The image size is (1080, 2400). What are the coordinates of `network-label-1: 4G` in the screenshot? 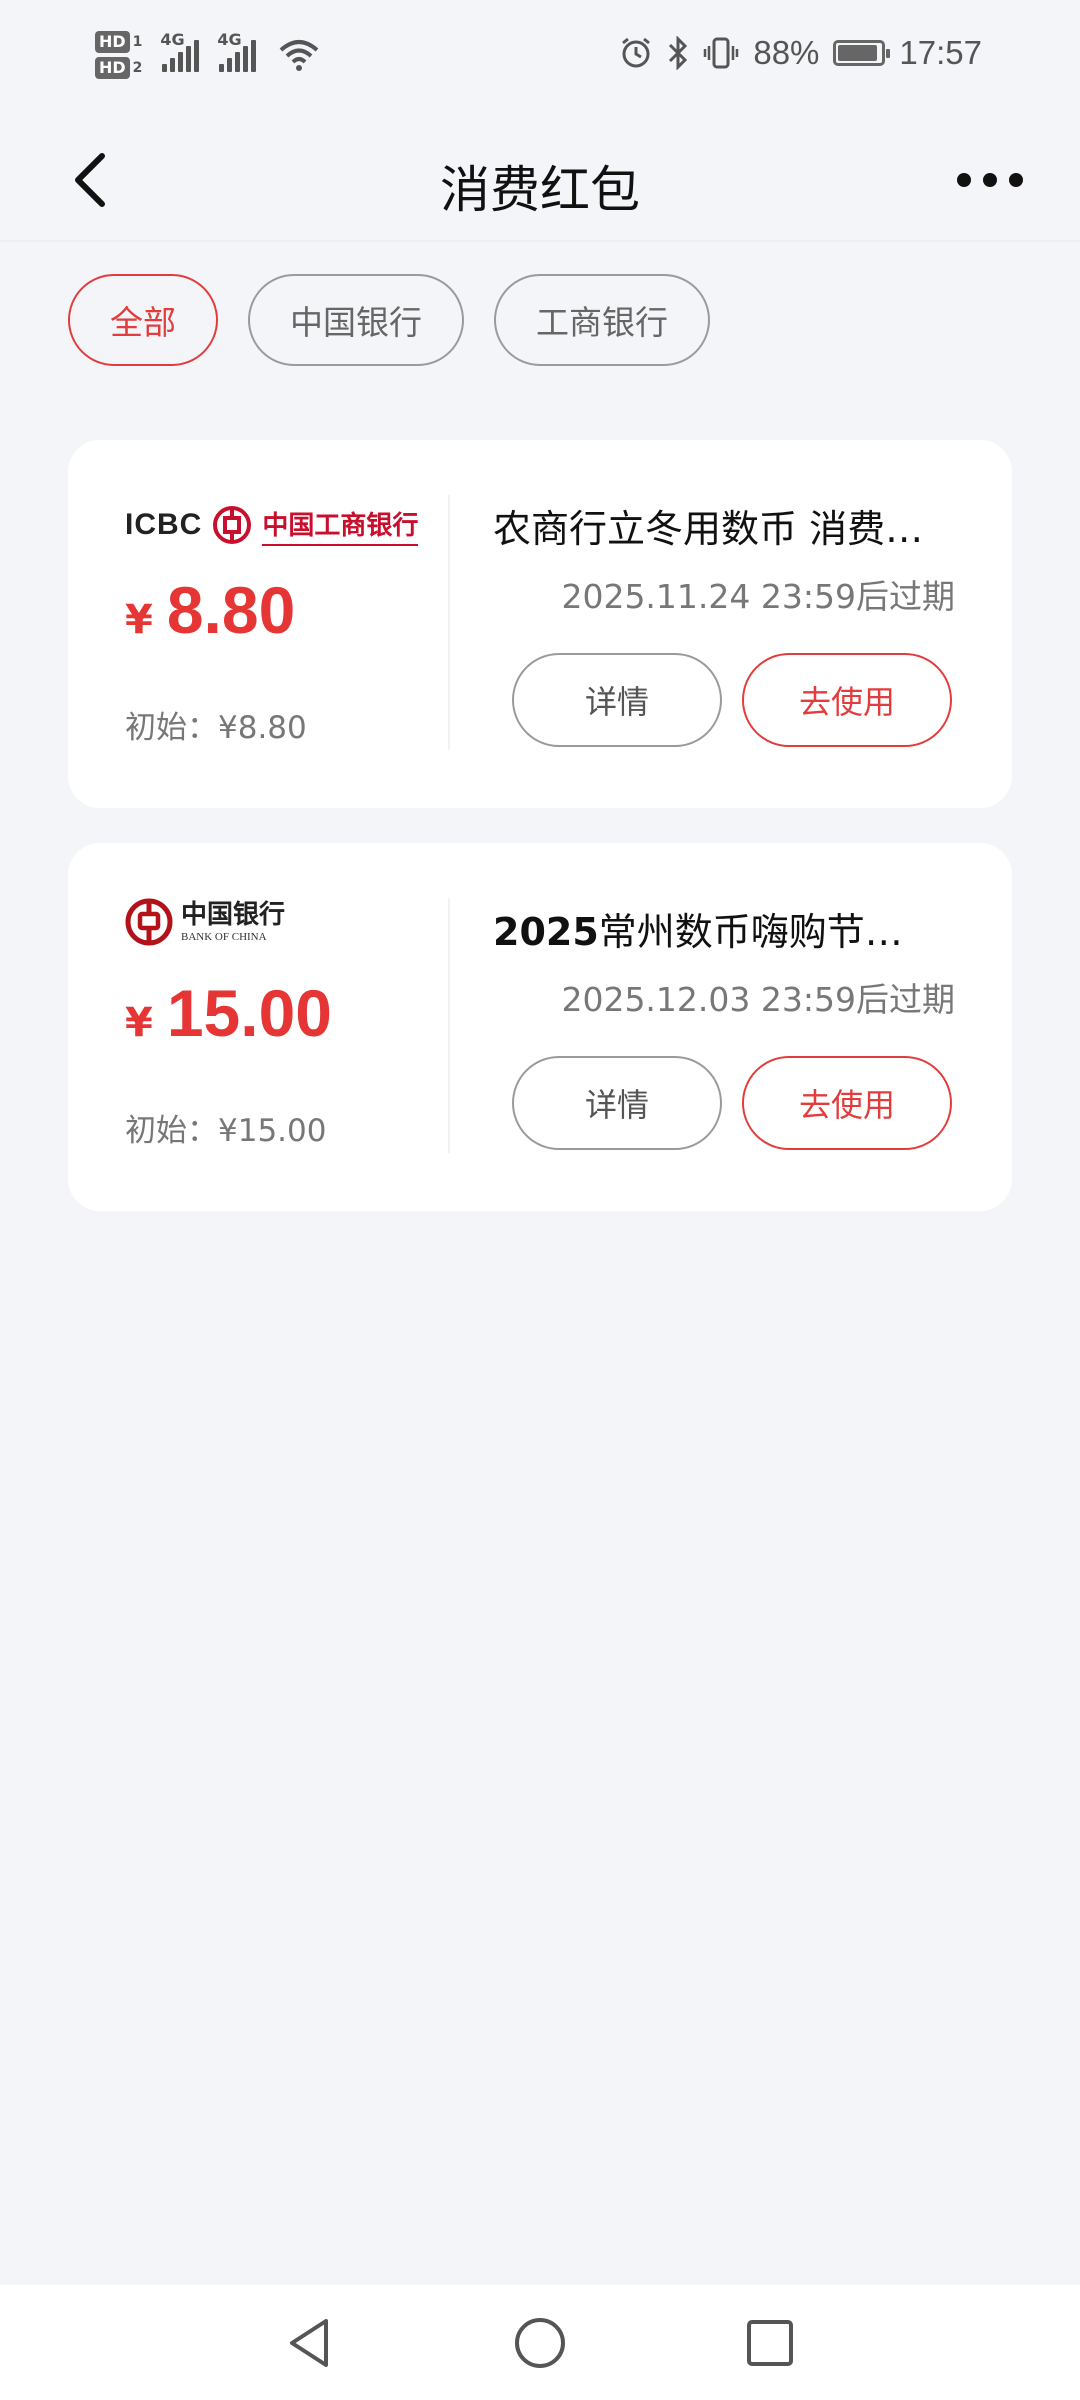 It's located at (172, 39).